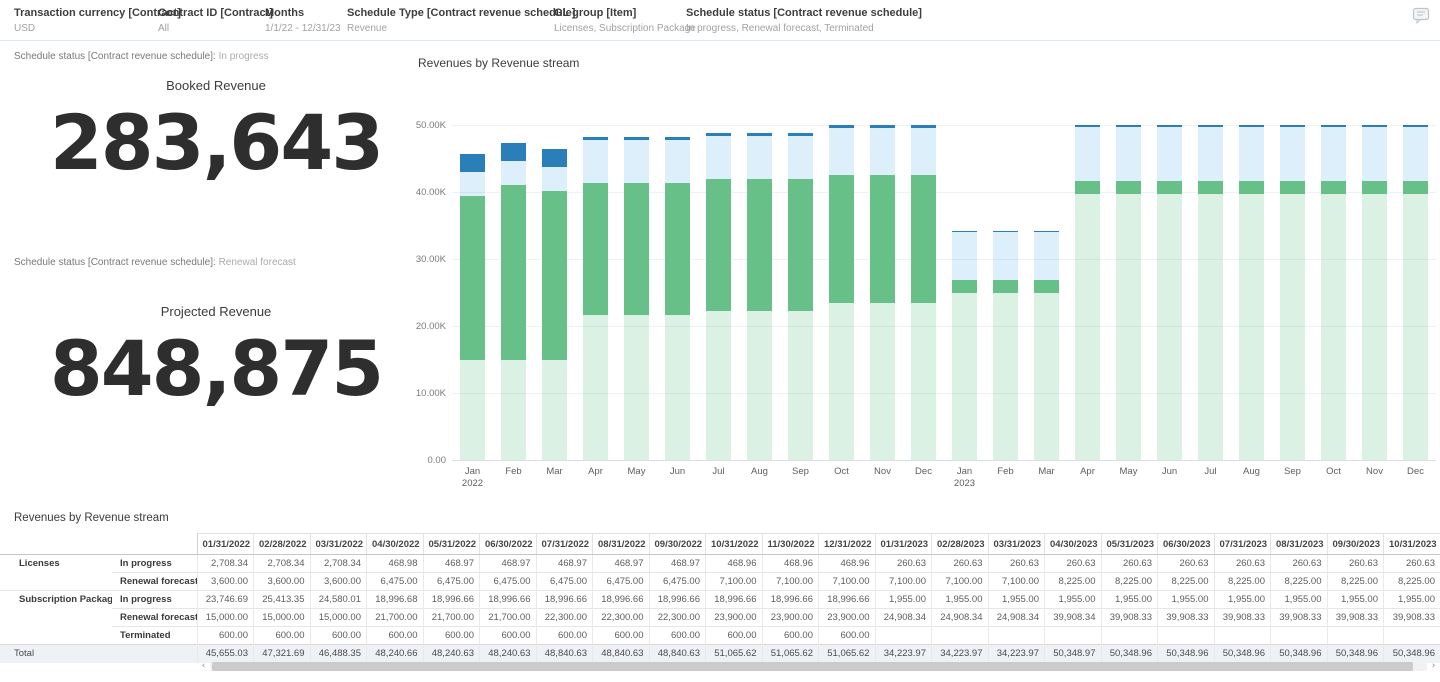 The width and height of the screenshot is (1440, 682). What do you see at coordinates (394, 563) in the screenshot?
I see `table-cell: 468.98` at bounding box center [394, 563].